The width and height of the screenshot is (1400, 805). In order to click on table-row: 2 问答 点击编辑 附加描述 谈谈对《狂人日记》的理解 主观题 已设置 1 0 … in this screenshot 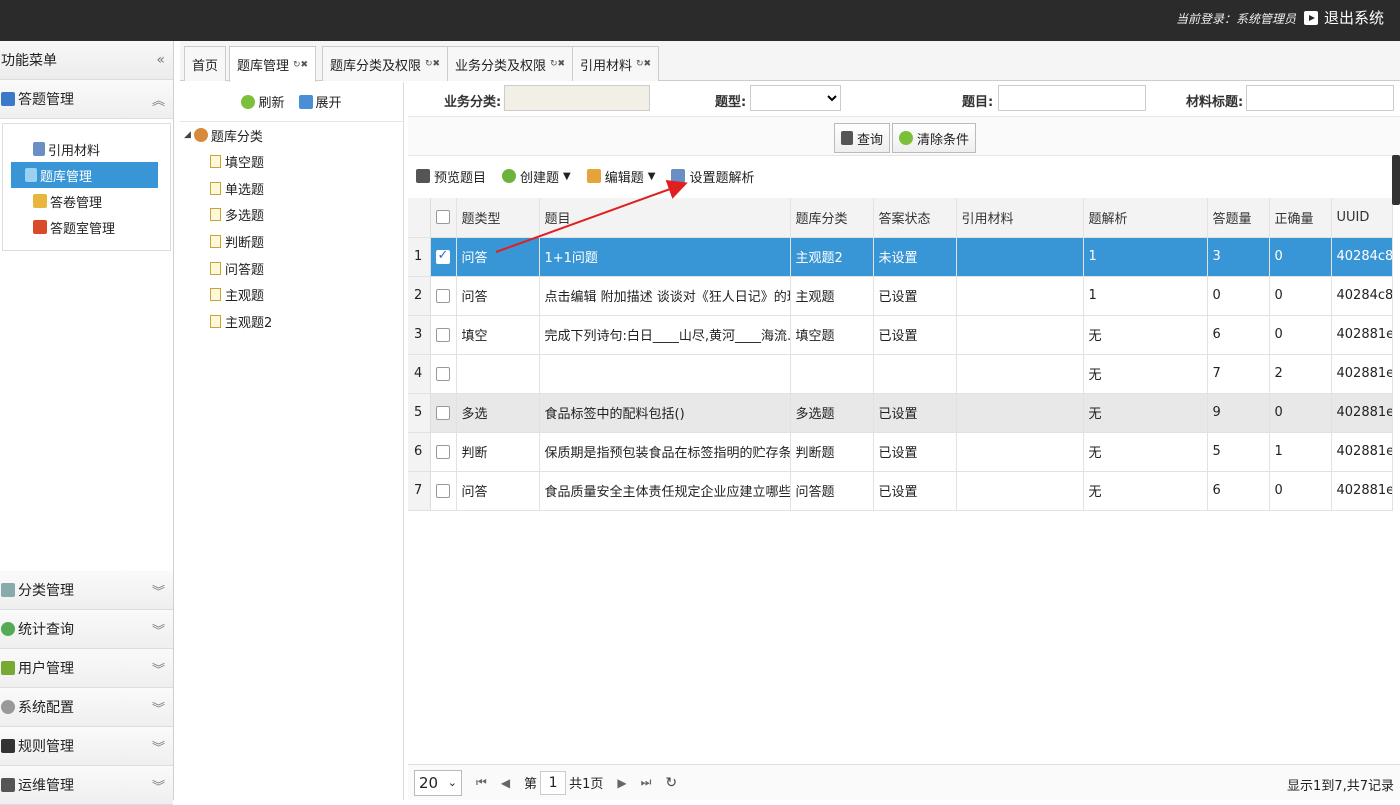, I will do `click(900, 296)`.